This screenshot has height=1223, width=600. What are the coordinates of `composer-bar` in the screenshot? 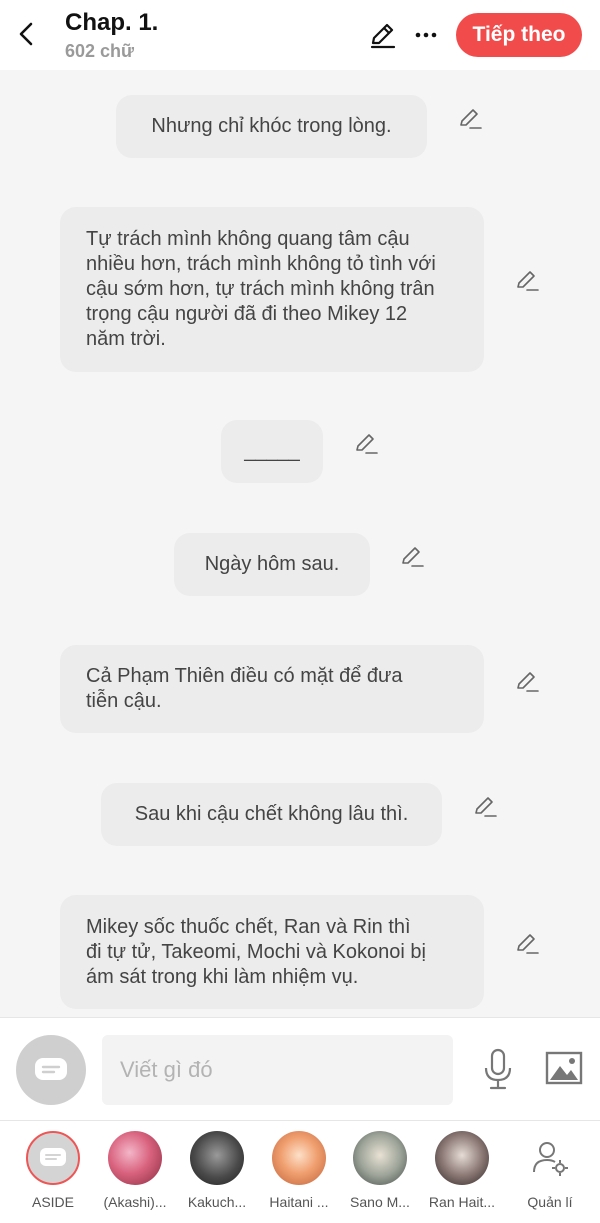 It's located at (300, 1068).